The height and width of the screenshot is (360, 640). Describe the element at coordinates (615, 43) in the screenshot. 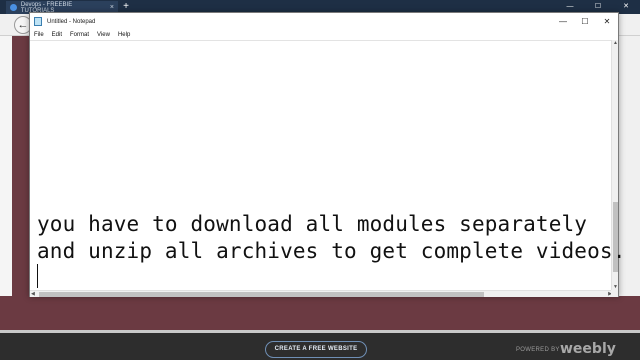

I see `scroll-up-arrow-icon: ▲` at that location.